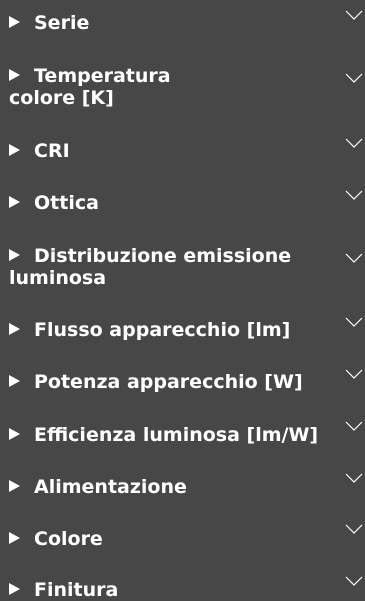  I want to click on filter-potenza-apparecchio: Potenza apparecchio [W], so click(179, 382).